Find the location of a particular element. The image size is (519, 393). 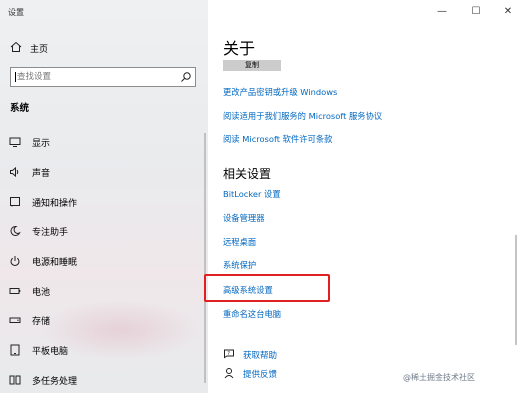

sidebar-item-label: 存储 is located at coordinates (41, 321).